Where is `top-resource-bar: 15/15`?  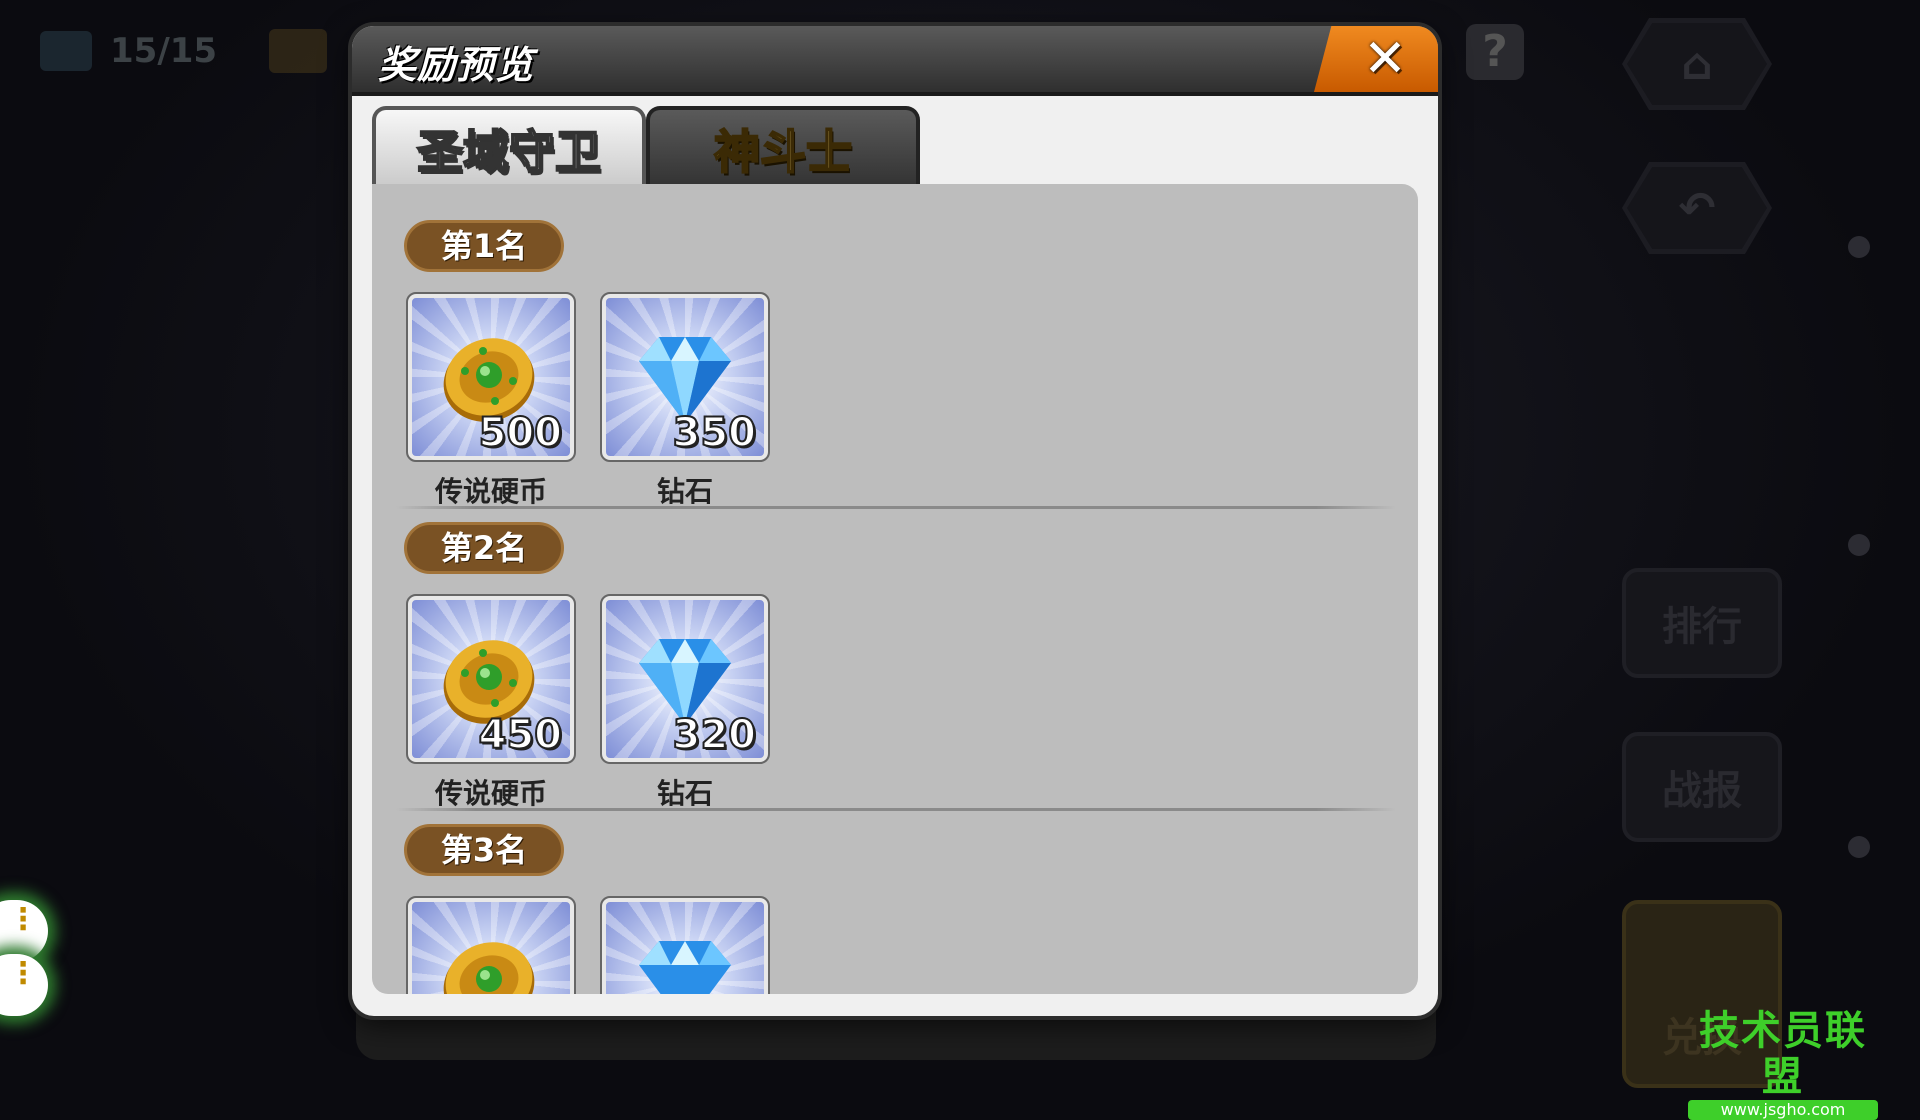 top-resource-bar: 15/15 is located at coordinates (184, 51).